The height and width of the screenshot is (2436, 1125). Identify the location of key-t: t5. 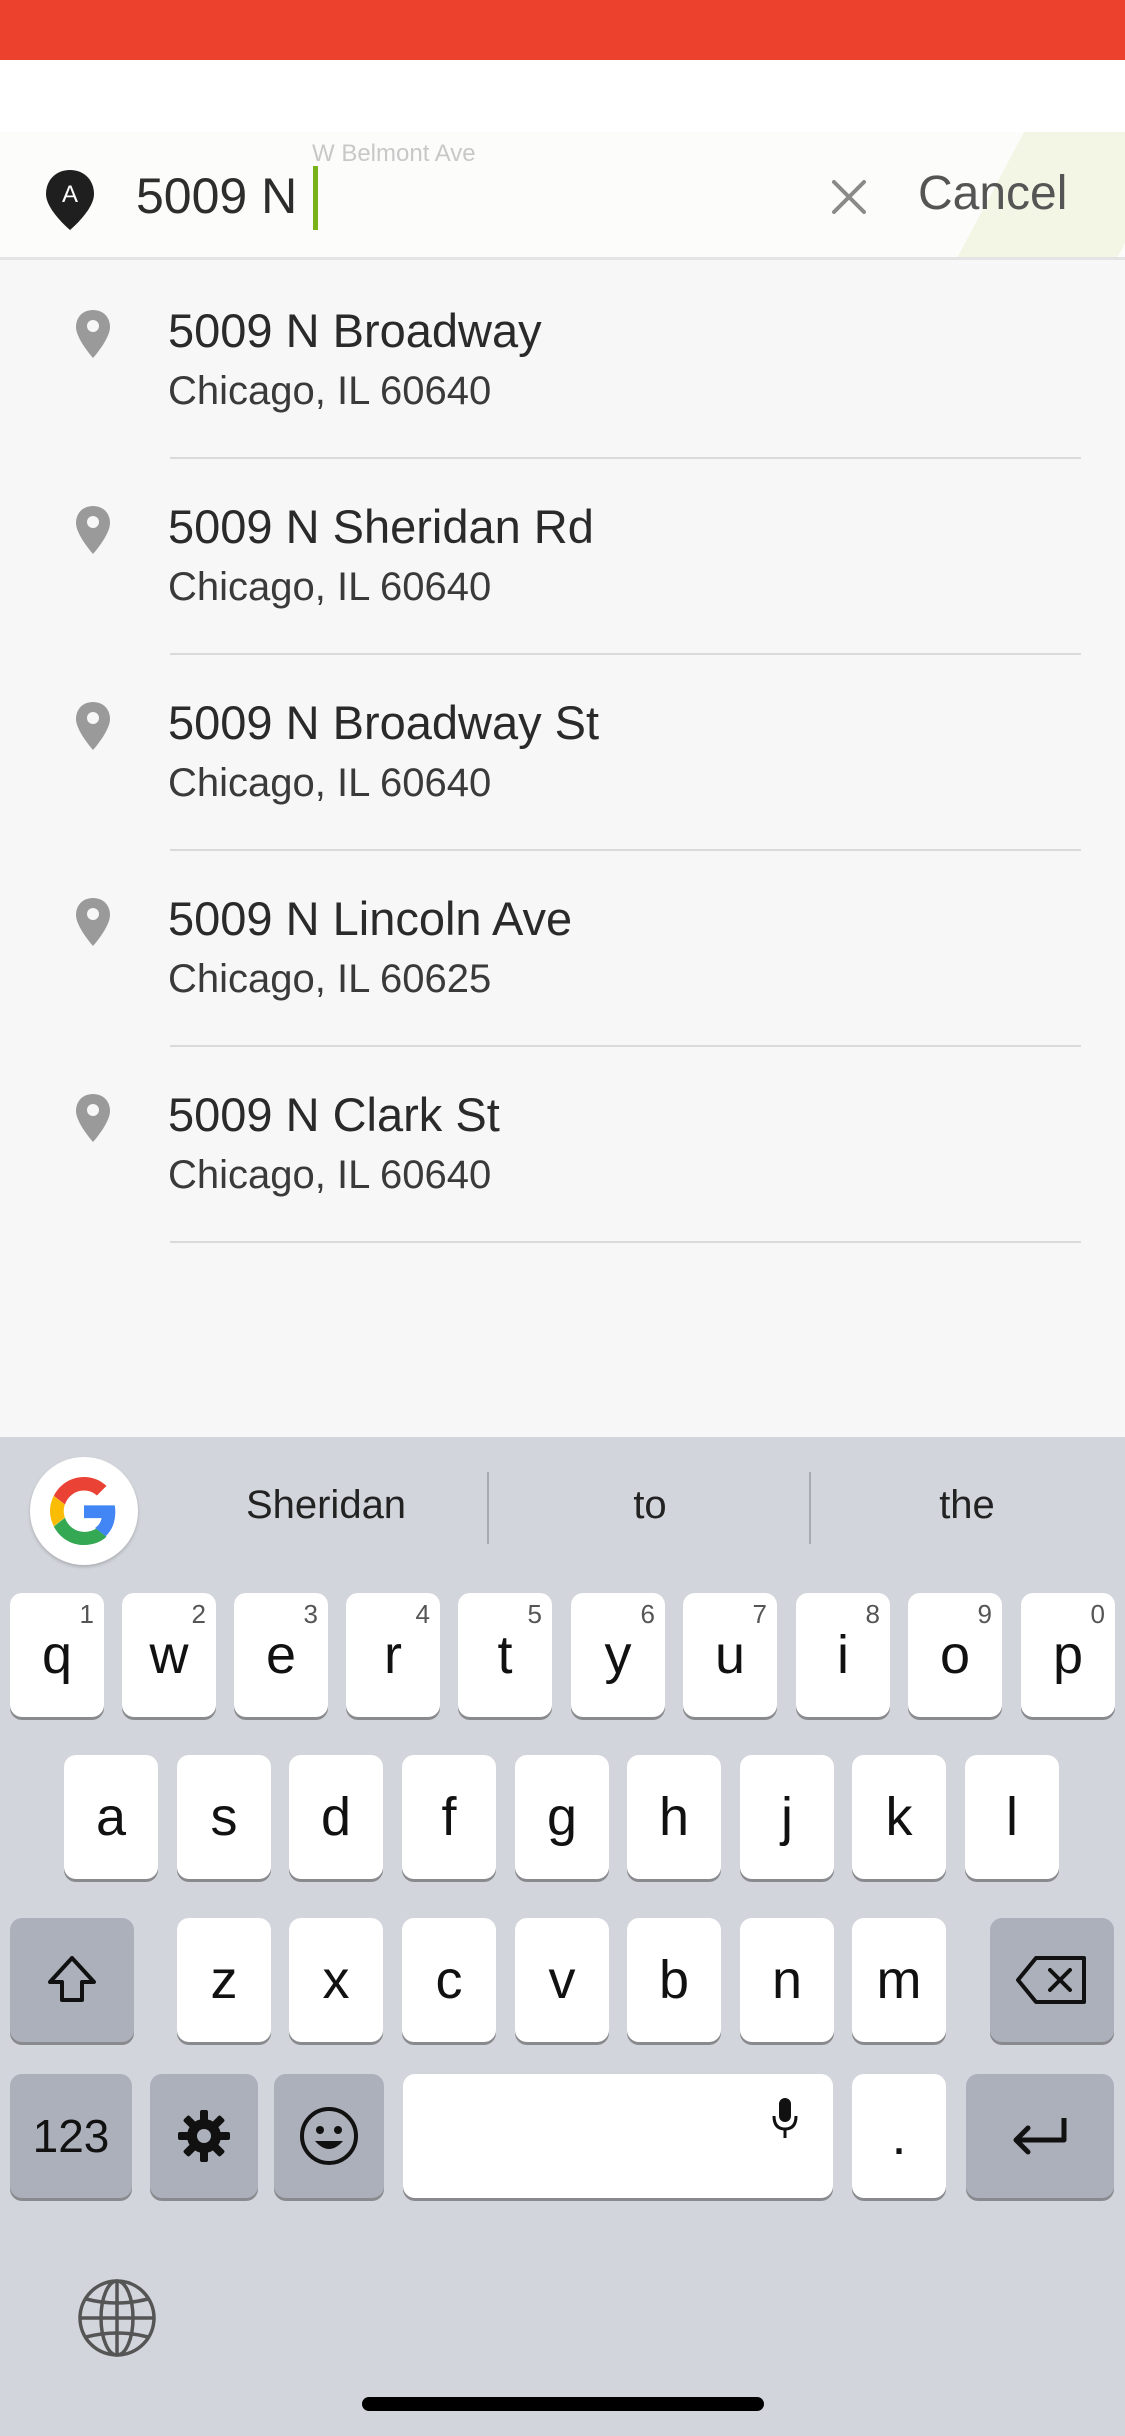
(505, 1655).